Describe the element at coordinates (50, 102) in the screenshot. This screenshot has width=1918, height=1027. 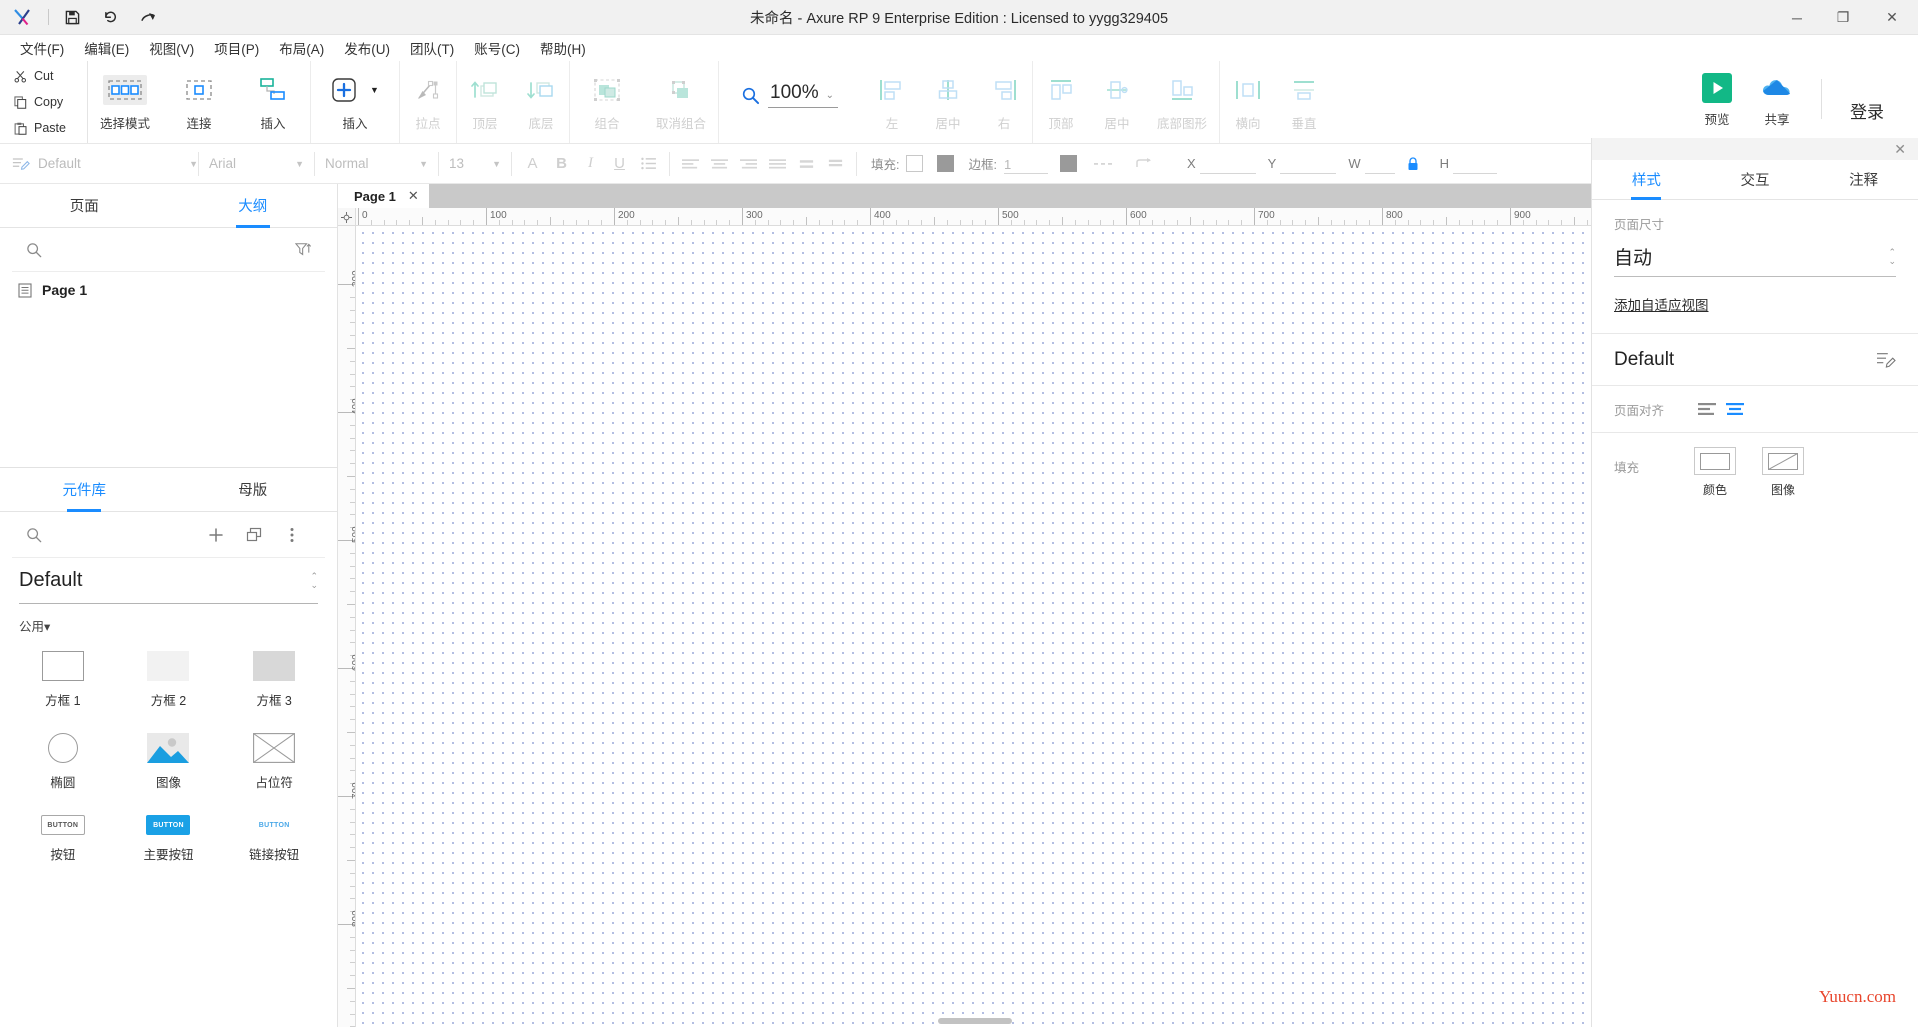
I see `copy-button: Copy` at that location.